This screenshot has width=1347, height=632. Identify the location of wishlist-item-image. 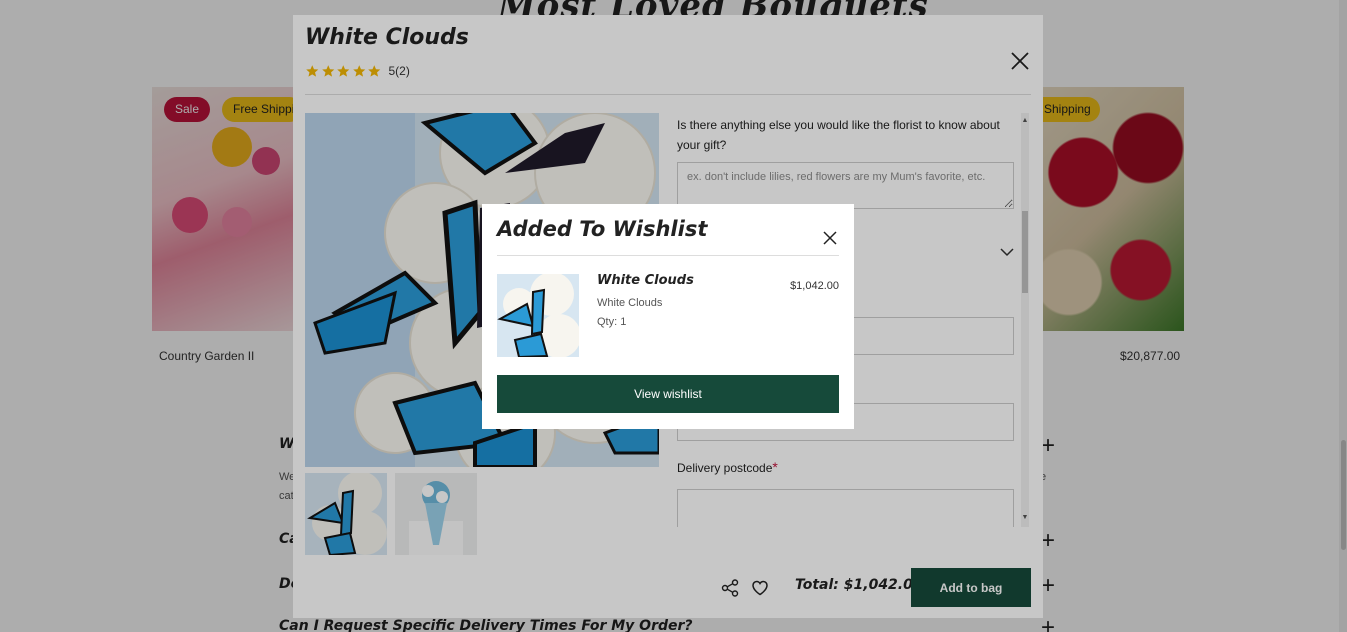
(538, 315).